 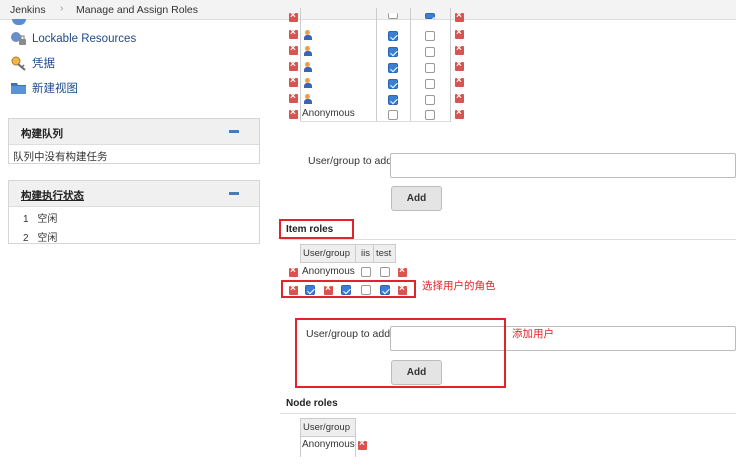 I want to click on annotation-box-select-role, so click(x=348, y=289).